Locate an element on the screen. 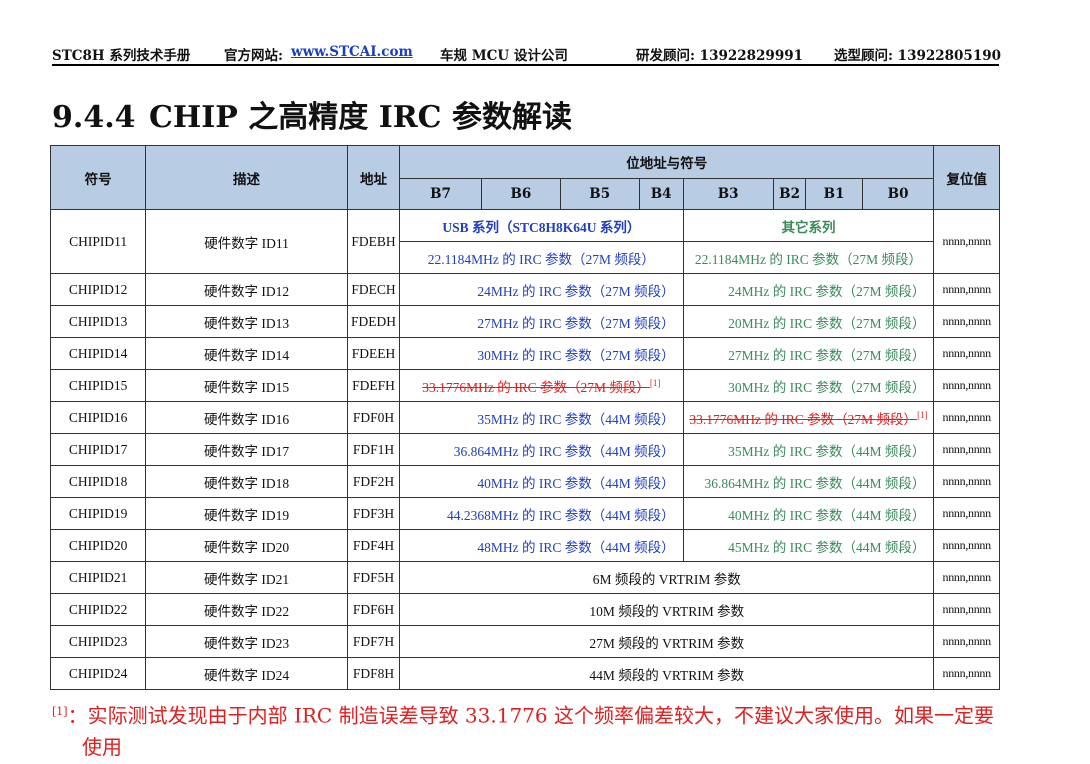 The image size is (1090, 764). bit-header: B5 is located at coordinates (599, 194).